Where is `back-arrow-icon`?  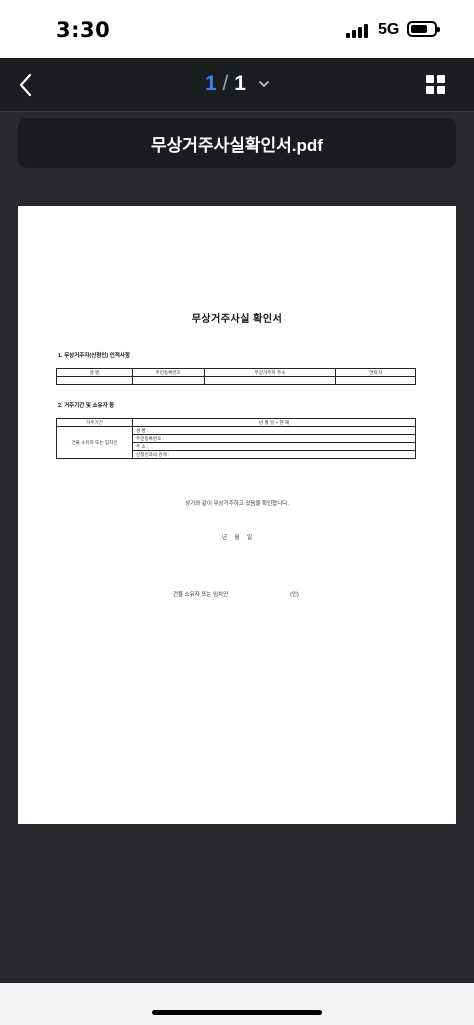
back-arrow-icon is located at coordinates (26, 85).